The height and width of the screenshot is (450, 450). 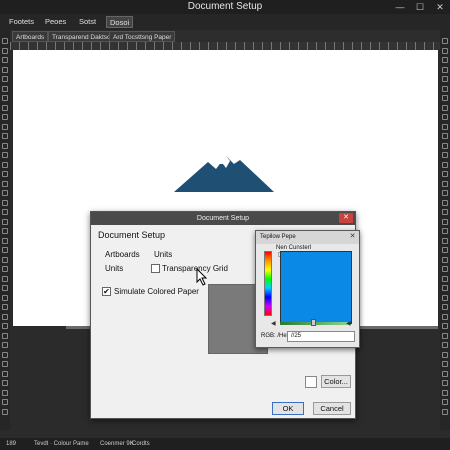 I want to click on dialog-title-bar: Document Setup ✕, so click(x=223, y=218).